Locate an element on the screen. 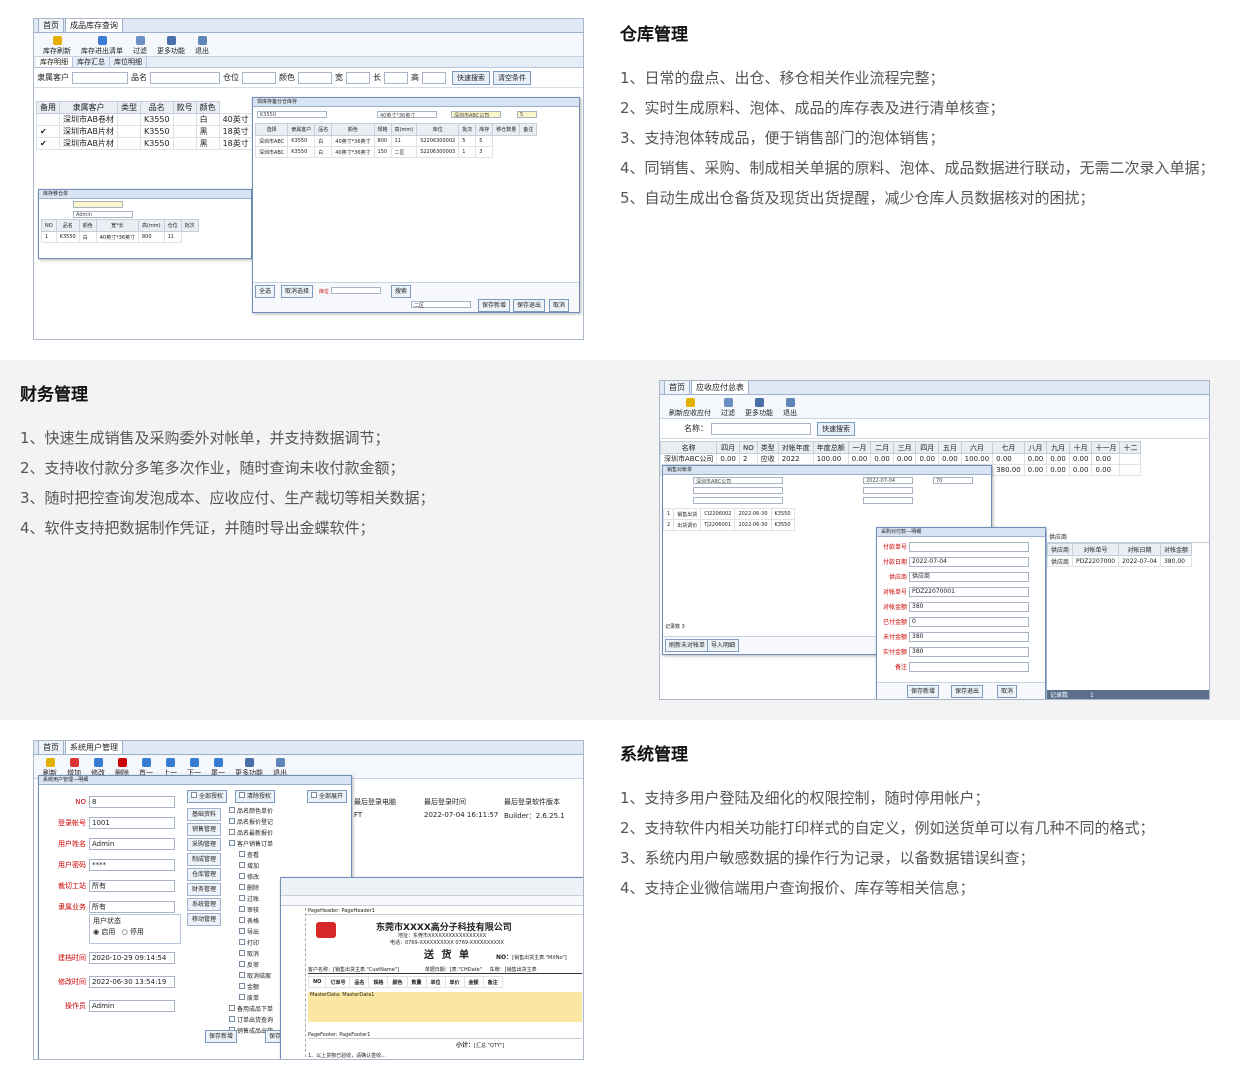  created-input: 2020-10-29 09:14:54 is located at coordinates (132, 958).